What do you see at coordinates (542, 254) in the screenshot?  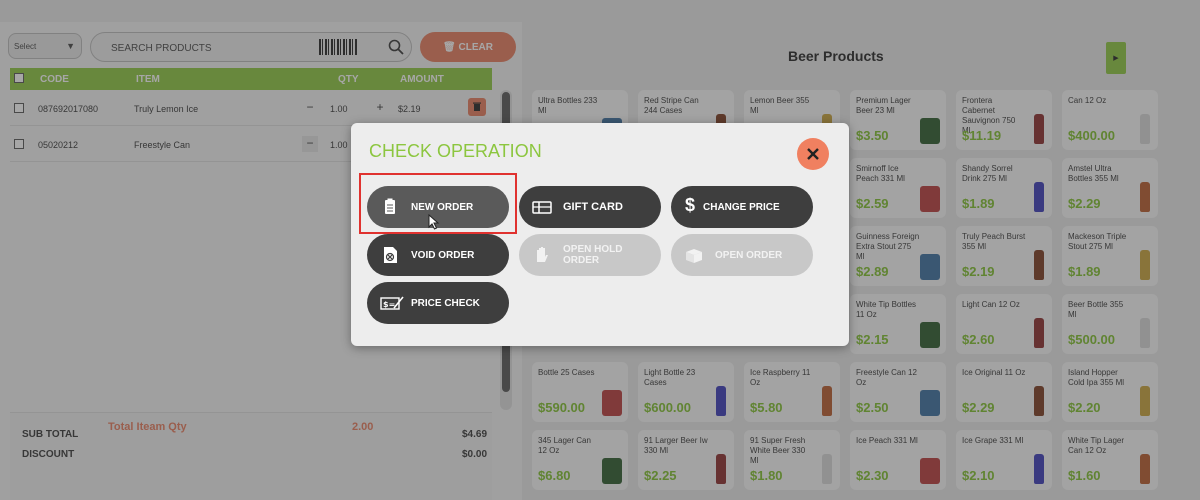 I see `hand-icon` at bounding box center [542, 254].